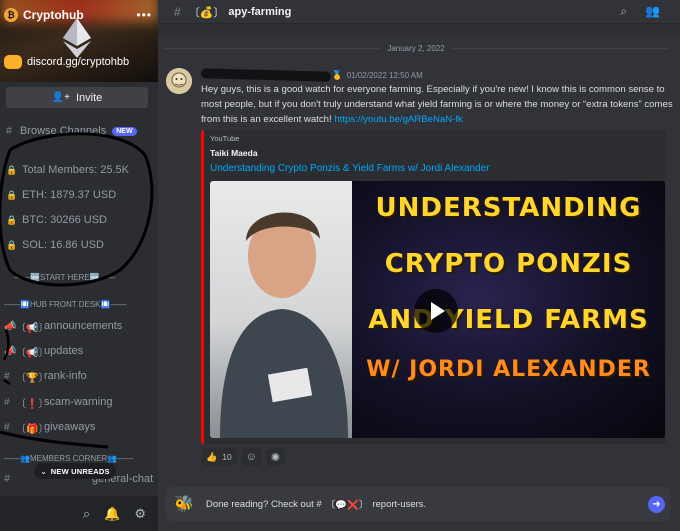 This screenshot has height=531, width=680. What do you see at coordinates (419, 12) in the screenshot?
I see `channel-header: # 〔💰〕 apy-farming ⌕ 👥` at bounding box center [419, 12].